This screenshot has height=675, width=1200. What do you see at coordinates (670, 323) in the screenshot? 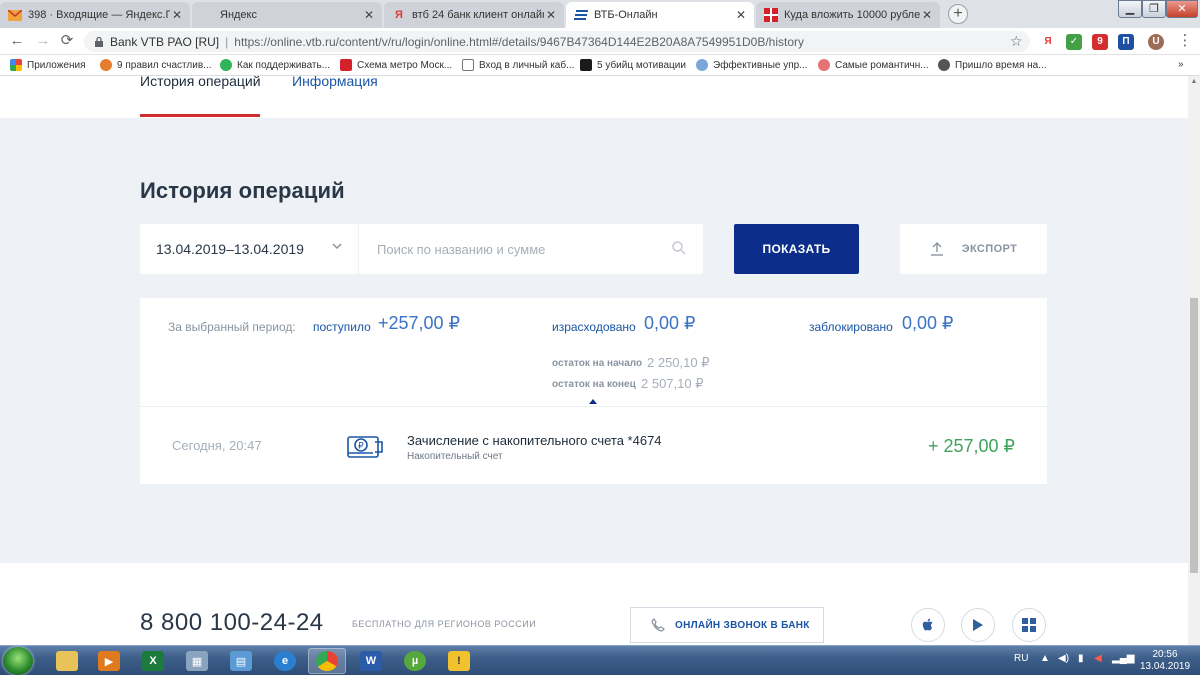
I see `spent-value: 0,00 ₽` at bounding box center [670, 323].